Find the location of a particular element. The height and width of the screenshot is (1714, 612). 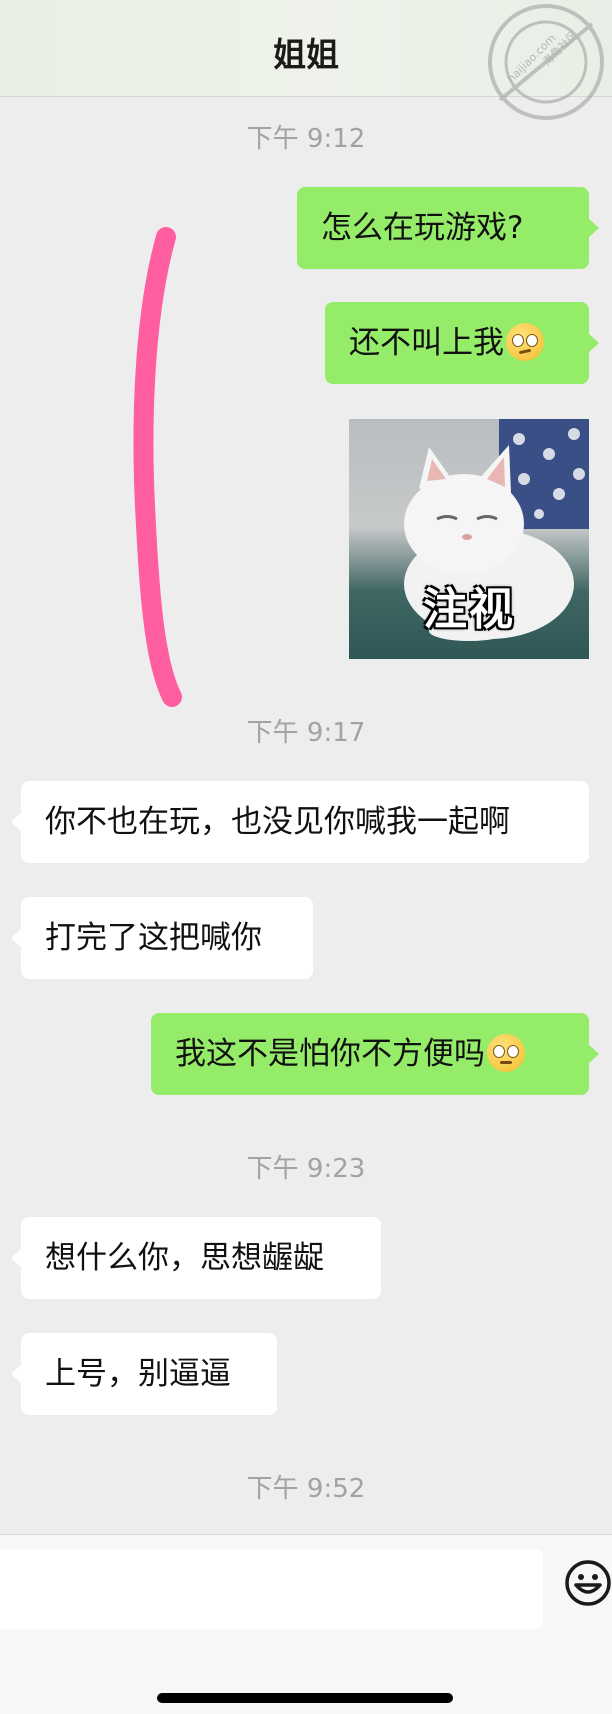

sticker-image: 注视 is located at coordinates (469, 539).